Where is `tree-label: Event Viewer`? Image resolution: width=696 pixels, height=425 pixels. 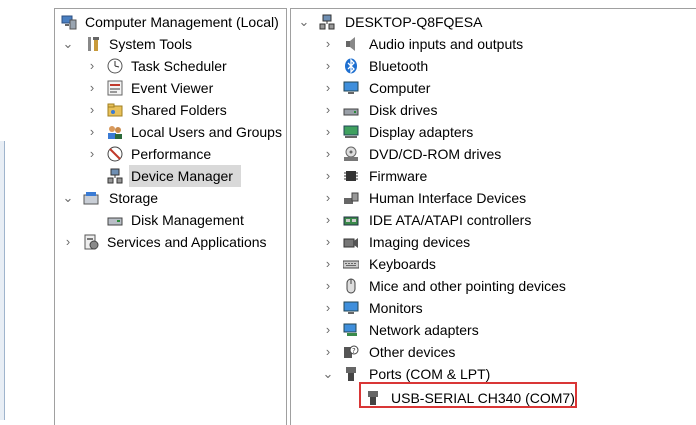
tree-label: Event Viewer is located at coordinates (172, 88).